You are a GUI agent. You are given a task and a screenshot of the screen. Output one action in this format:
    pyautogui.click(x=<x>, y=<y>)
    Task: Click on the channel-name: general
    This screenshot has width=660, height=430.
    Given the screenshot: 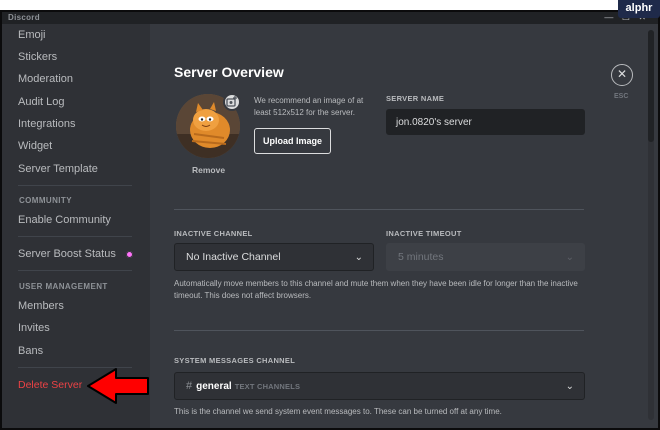 What is the action you would take?
    pyautogui.click(x=214, y=386)
    